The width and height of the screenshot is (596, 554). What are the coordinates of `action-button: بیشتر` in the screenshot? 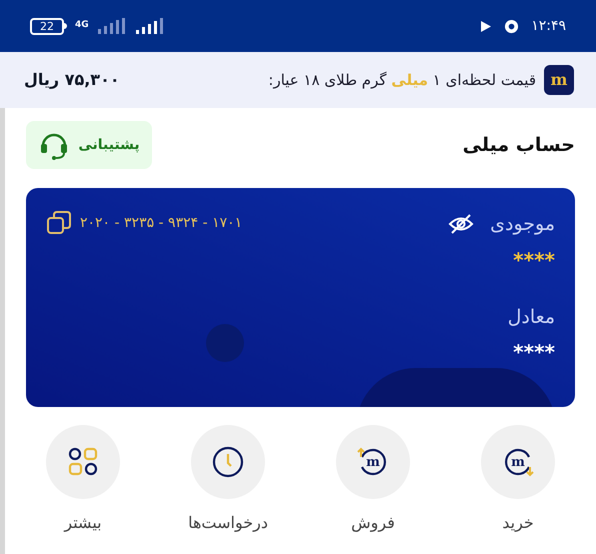 It's located at (83, 480).